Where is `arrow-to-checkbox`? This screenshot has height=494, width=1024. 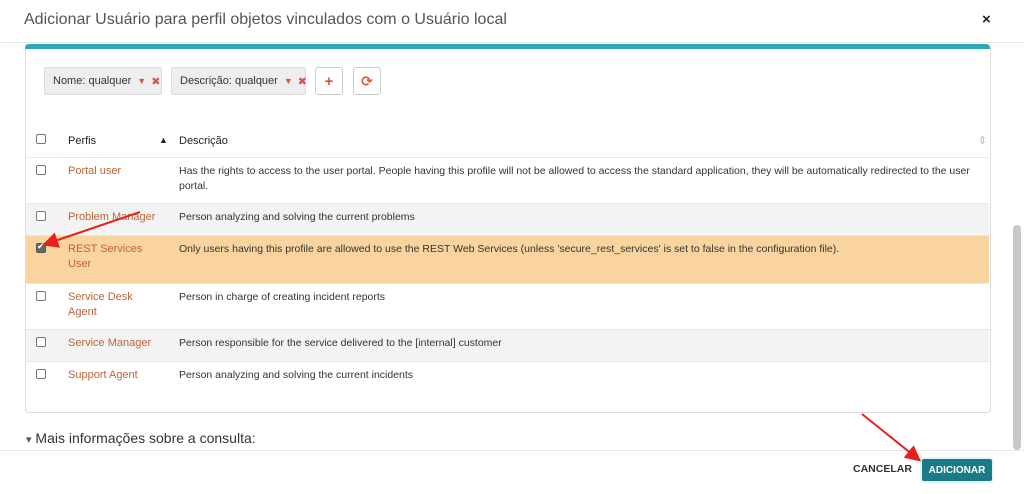 arrow-to-checkbox is located at coordinates (91, 229).